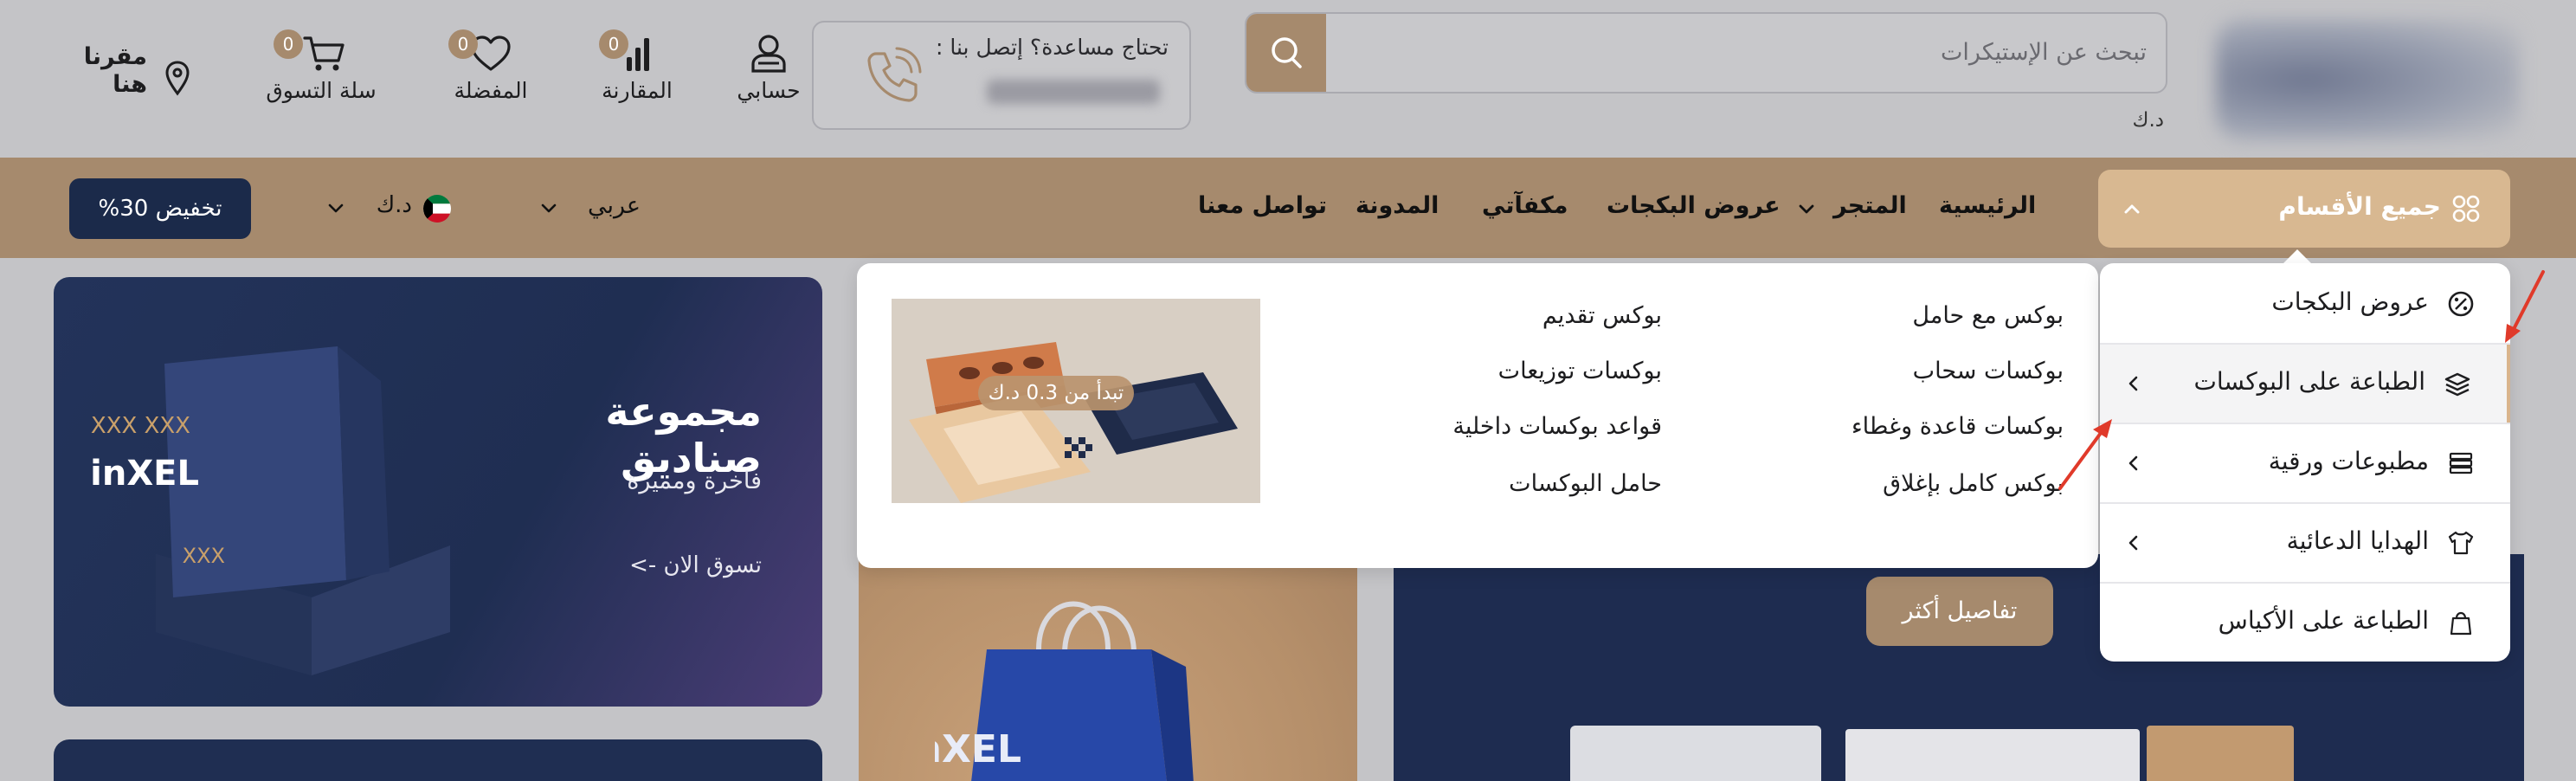  I want to click on nav-store: المتجر, so click(1870, 205).